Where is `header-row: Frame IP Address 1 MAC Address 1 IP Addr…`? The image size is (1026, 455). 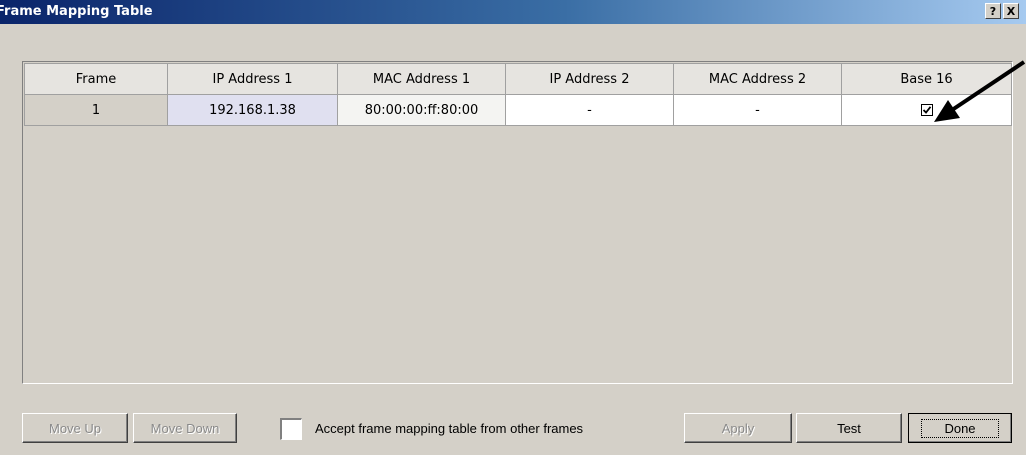
header-row: Frame IP Address 1 MAC Address 1 IP Addr… is located at coordinates (518, 79).